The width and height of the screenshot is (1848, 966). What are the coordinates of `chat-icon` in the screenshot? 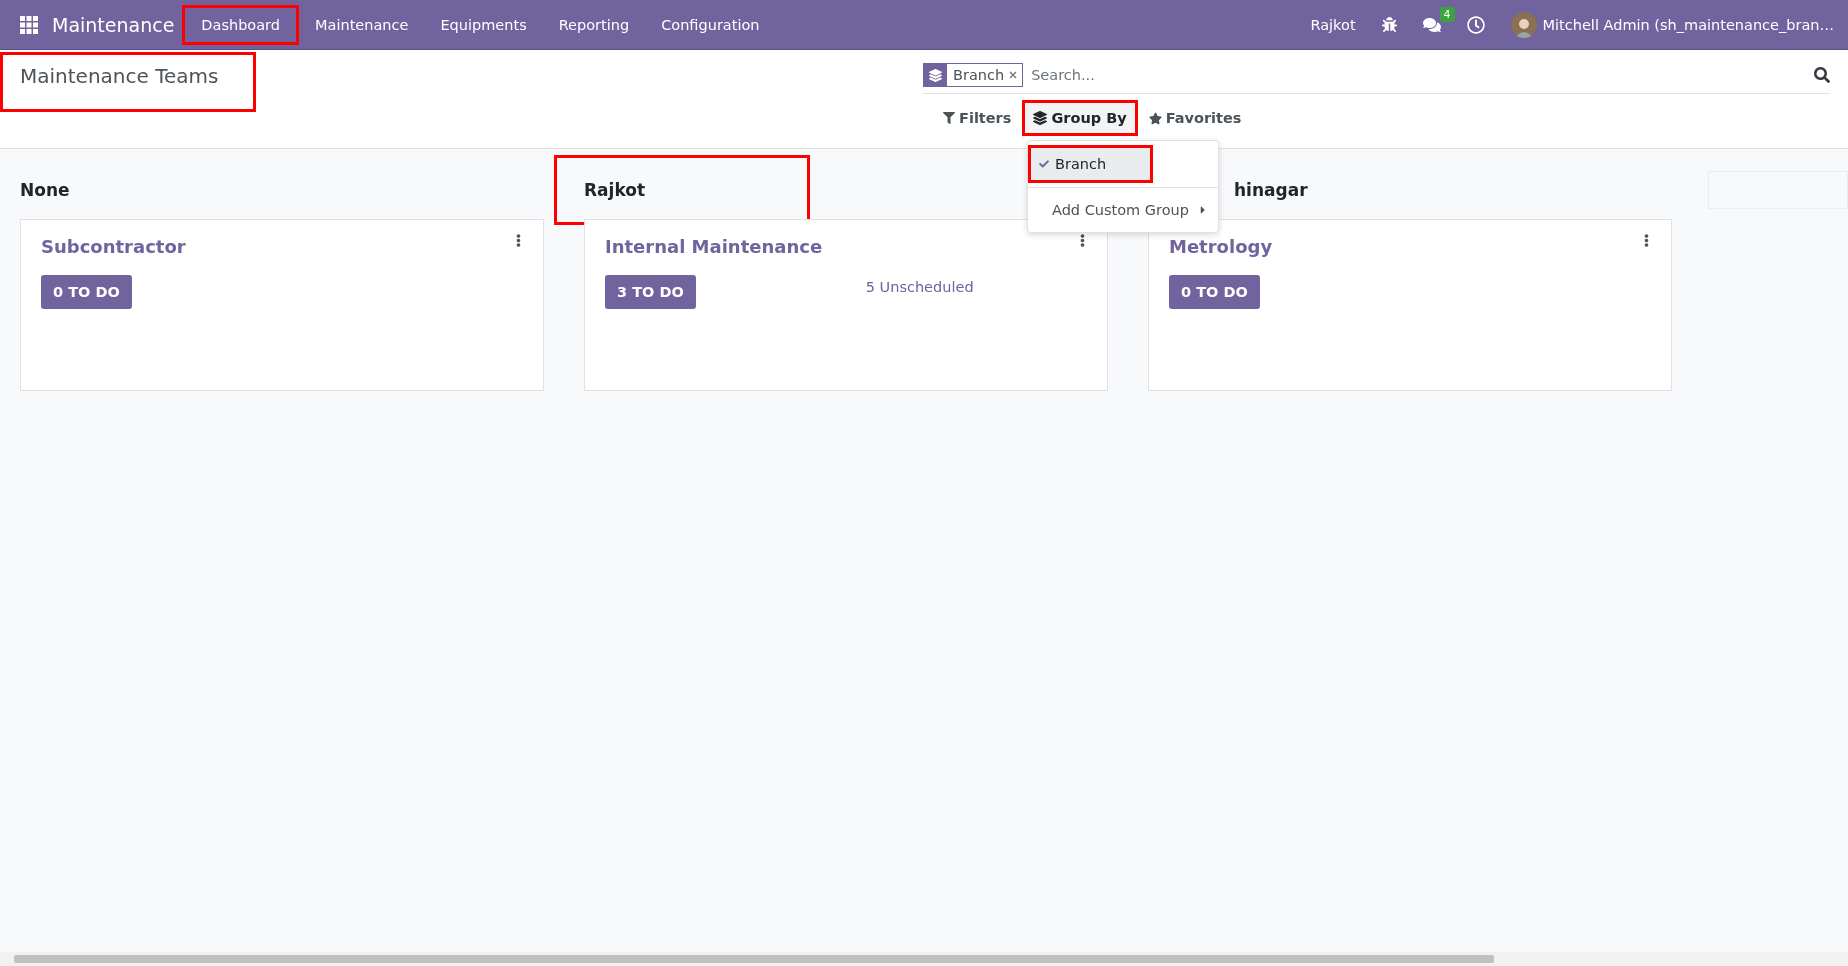 It's located at (1431, 24).